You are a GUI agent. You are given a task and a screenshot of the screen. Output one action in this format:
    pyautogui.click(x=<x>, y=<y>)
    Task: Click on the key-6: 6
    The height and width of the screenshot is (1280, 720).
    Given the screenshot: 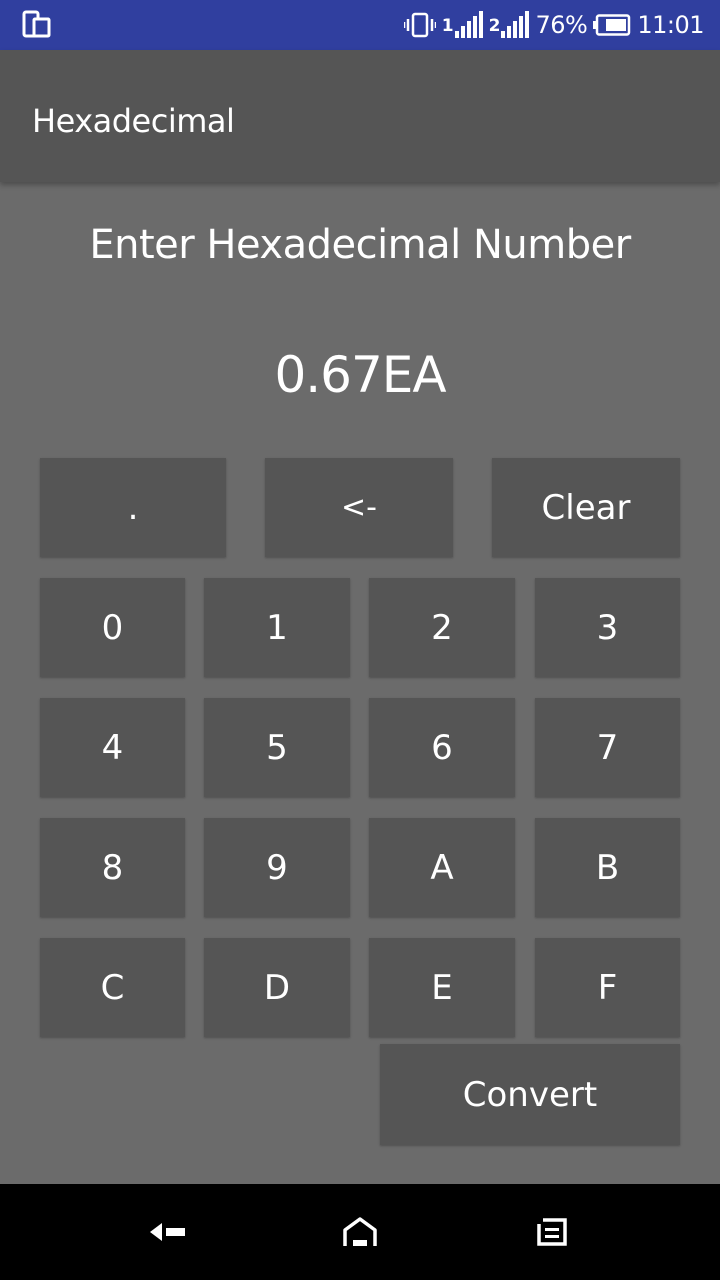 What is the action you would take?
    pyautogui.click(x=442, y=747)
    